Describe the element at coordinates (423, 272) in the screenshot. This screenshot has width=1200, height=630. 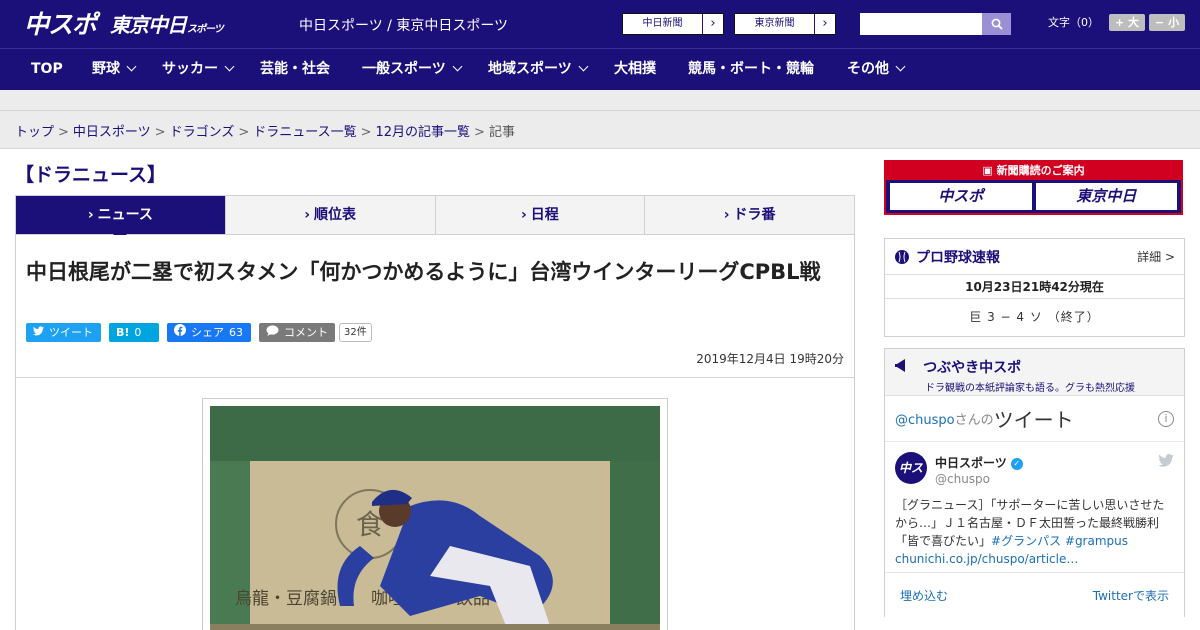
I see `article-headline: 中日根尾が二塁で初スタメン「何かつかめるように」台湾ウインターリーグCPBL戦` at that location.